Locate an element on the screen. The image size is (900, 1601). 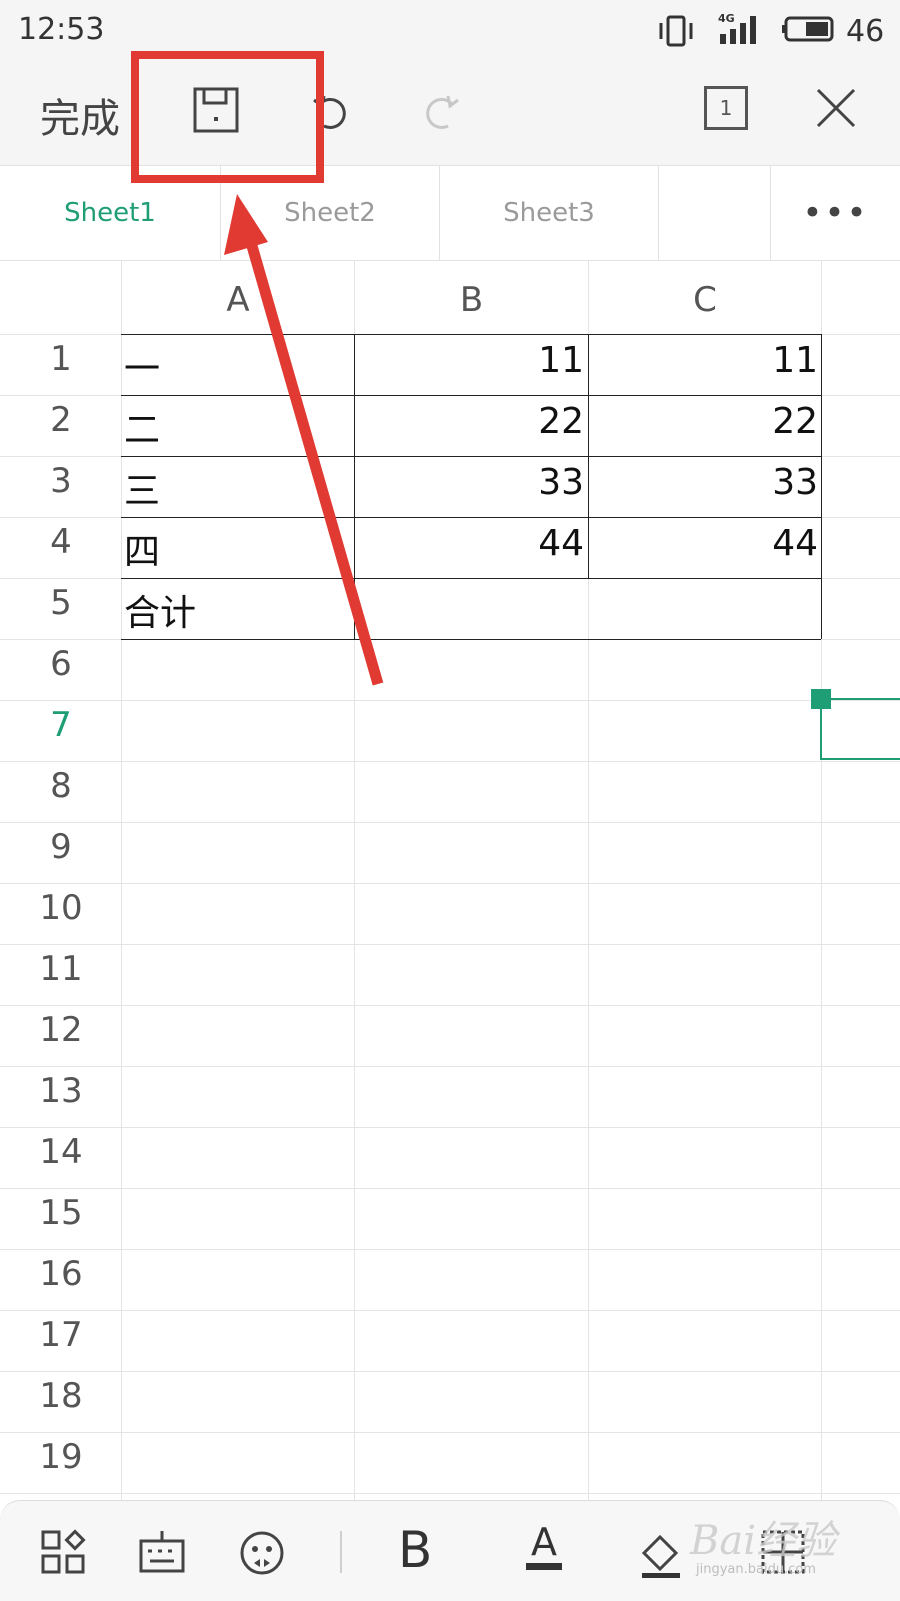
row-header: 19 is located at coordinates (61, 1457).